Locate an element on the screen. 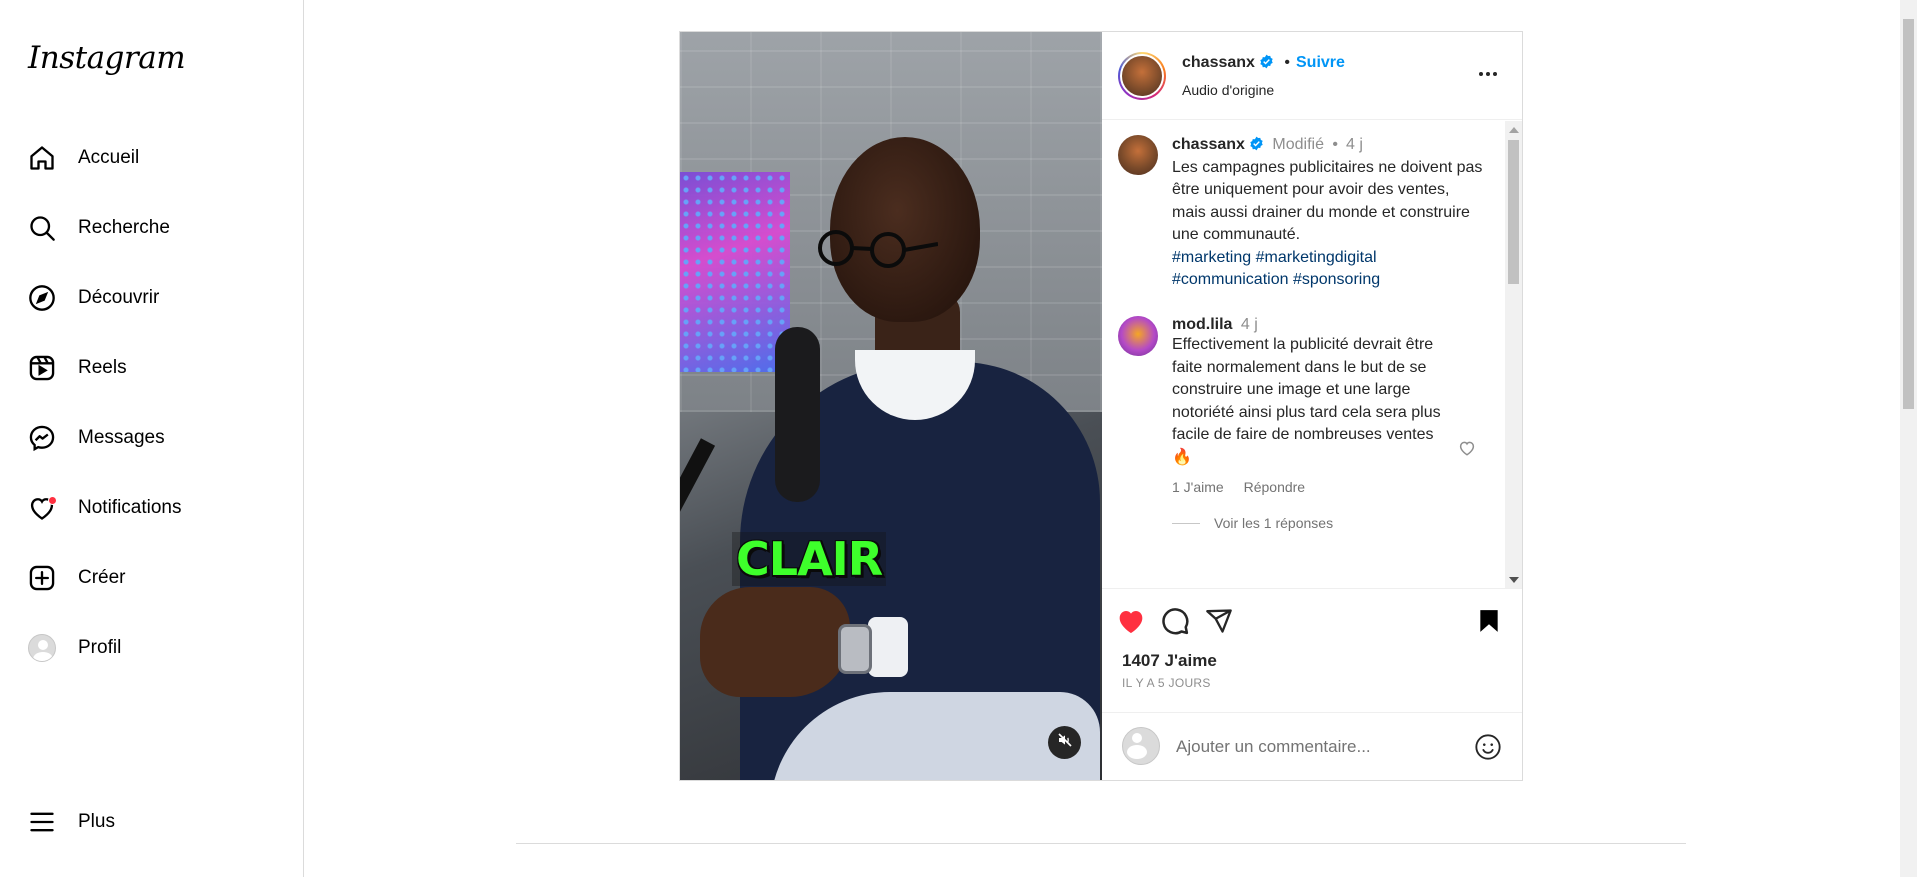 The width and height of the screenshot is (1917, 877). sidebar-item-messages: Messages is located at coordinates (151, 438).